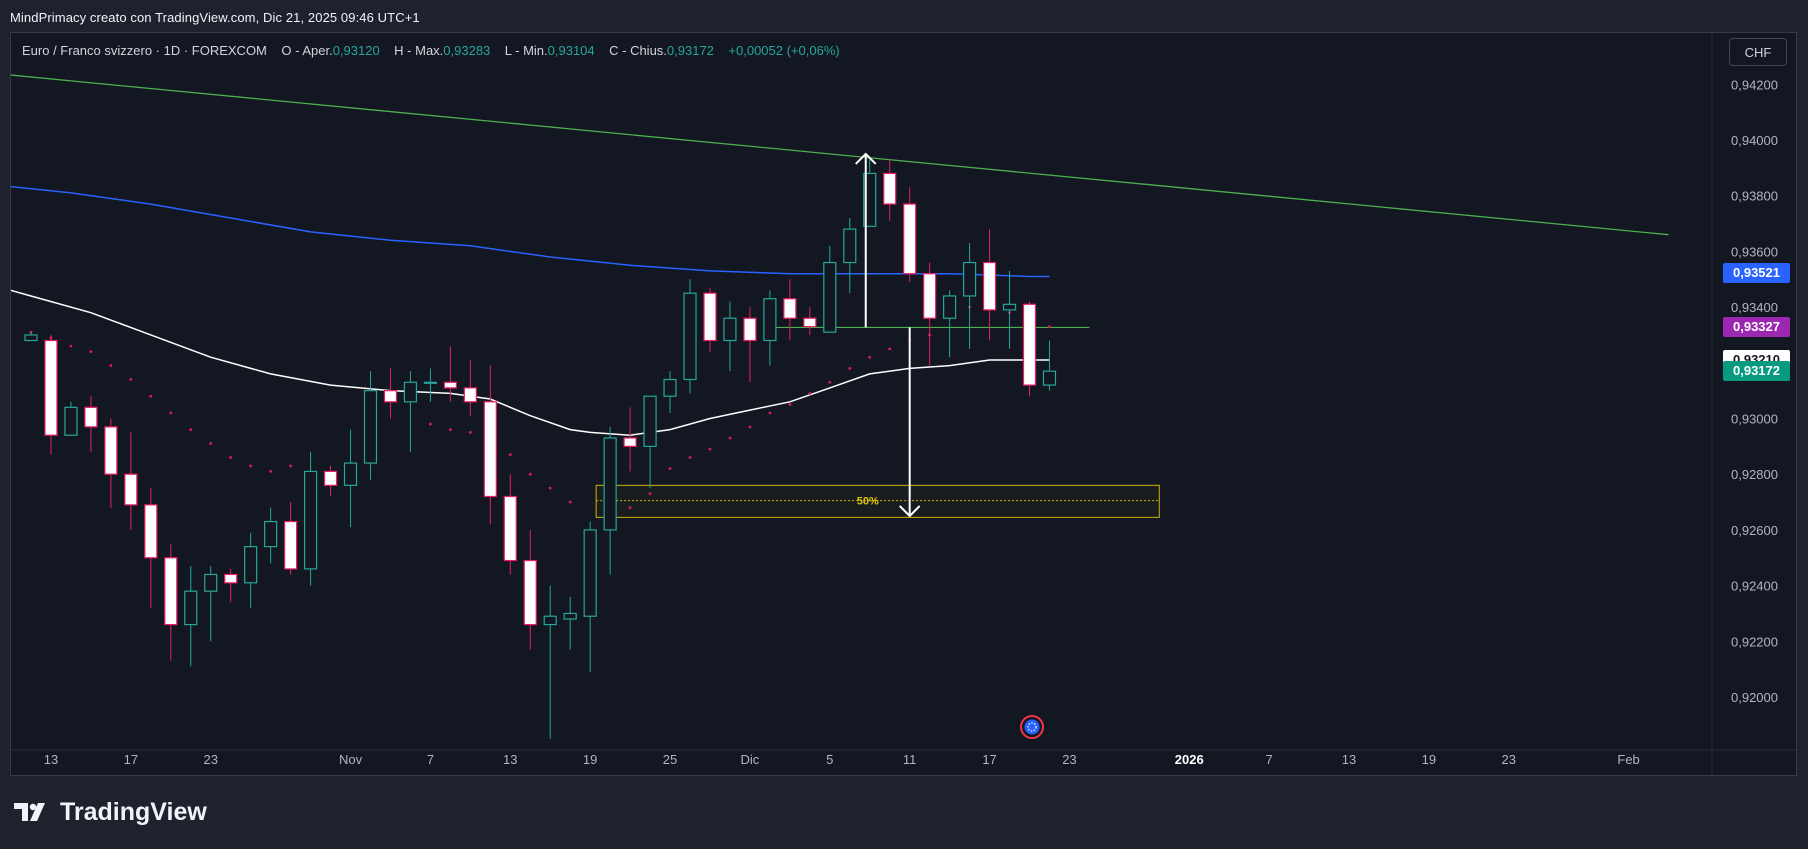  I want to click on y-tick-label: 0,93000, so click(1754, 419).